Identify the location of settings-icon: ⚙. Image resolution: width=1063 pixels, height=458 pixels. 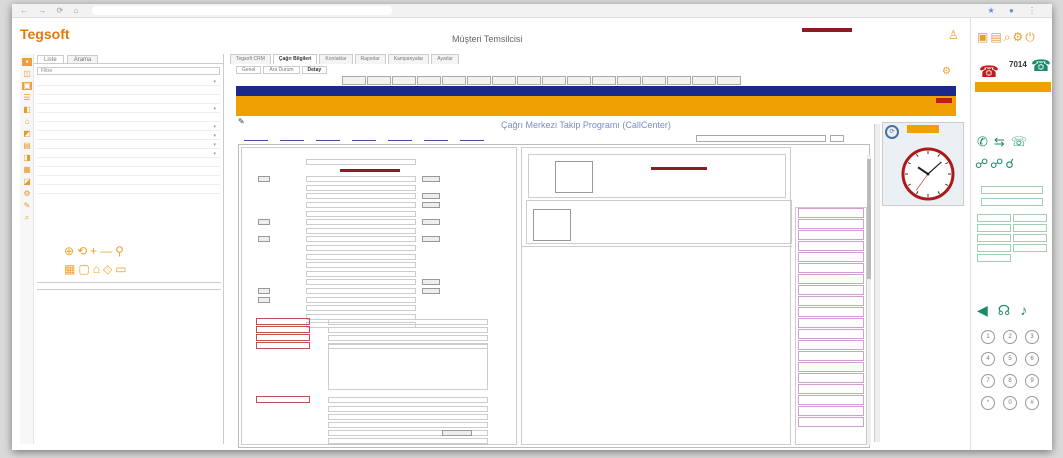
(1018, 37).